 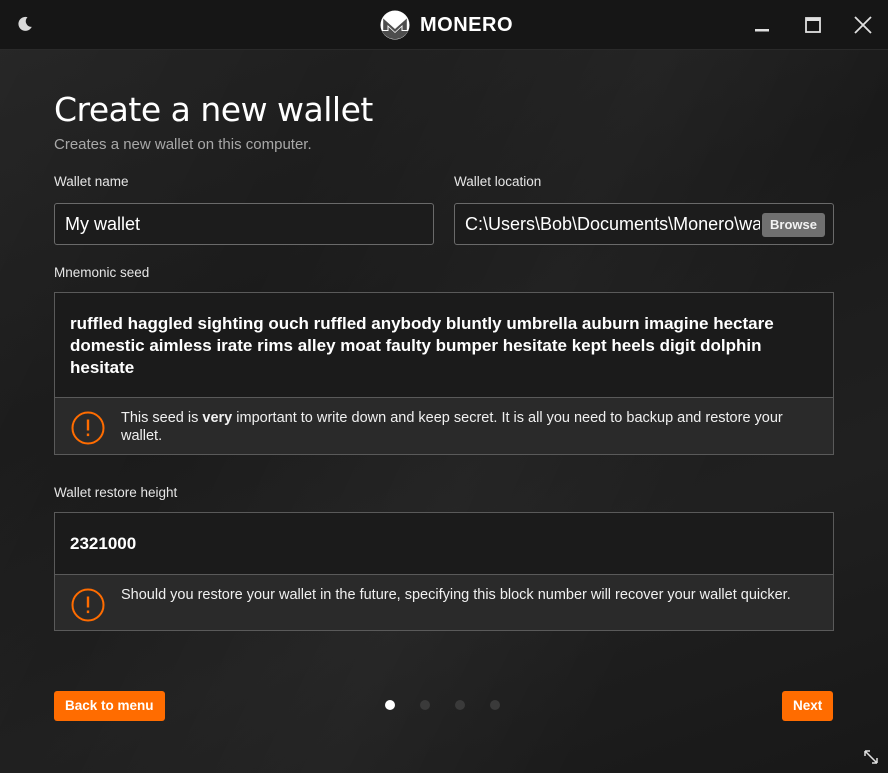 I want to click on brand-name: MONERO, so click(x=466, y=24).